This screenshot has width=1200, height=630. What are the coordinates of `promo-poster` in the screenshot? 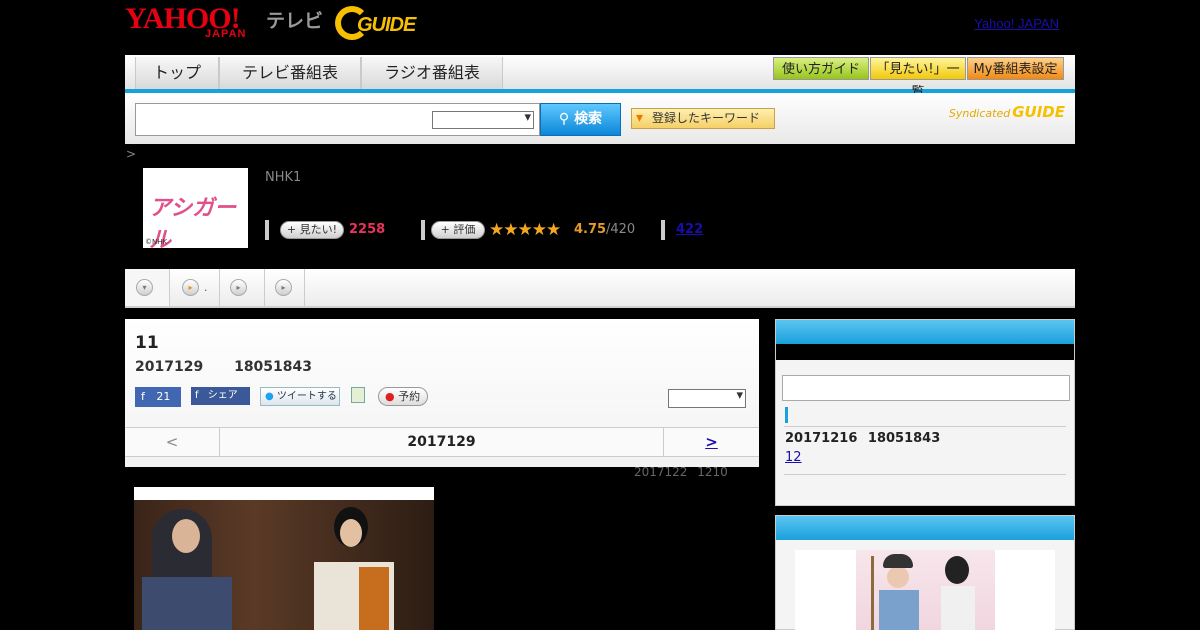 It's located at (925, 590).